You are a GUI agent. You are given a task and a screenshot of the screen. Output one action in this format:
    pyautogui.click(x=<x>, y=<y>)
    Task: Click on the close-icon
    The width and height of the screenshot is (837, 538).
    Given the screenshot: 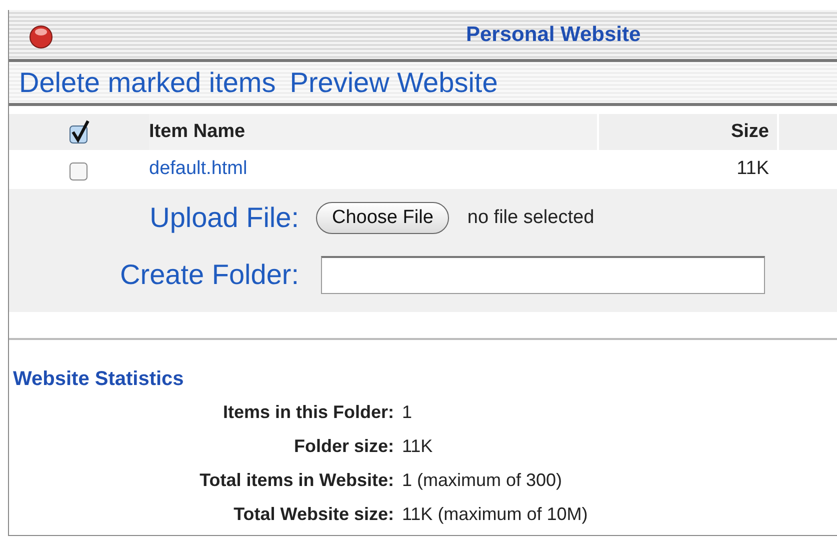 What is the action you would take?
    pyautogui.click(x=41, y=37)
    